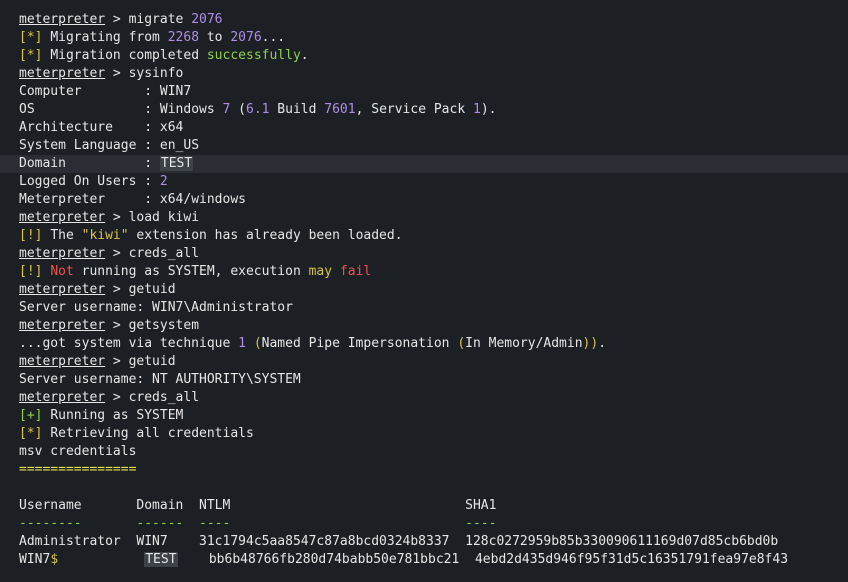  Describe the element at coordinates (62, 271) in the screenshot. I see `text-segment: Not` at that location.